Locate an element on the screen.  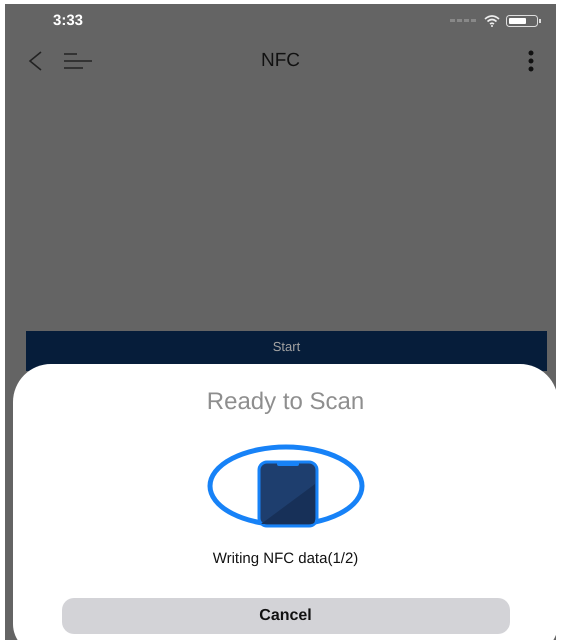
sheet-title: Ready to Scan is located at coordinates (285, 402).